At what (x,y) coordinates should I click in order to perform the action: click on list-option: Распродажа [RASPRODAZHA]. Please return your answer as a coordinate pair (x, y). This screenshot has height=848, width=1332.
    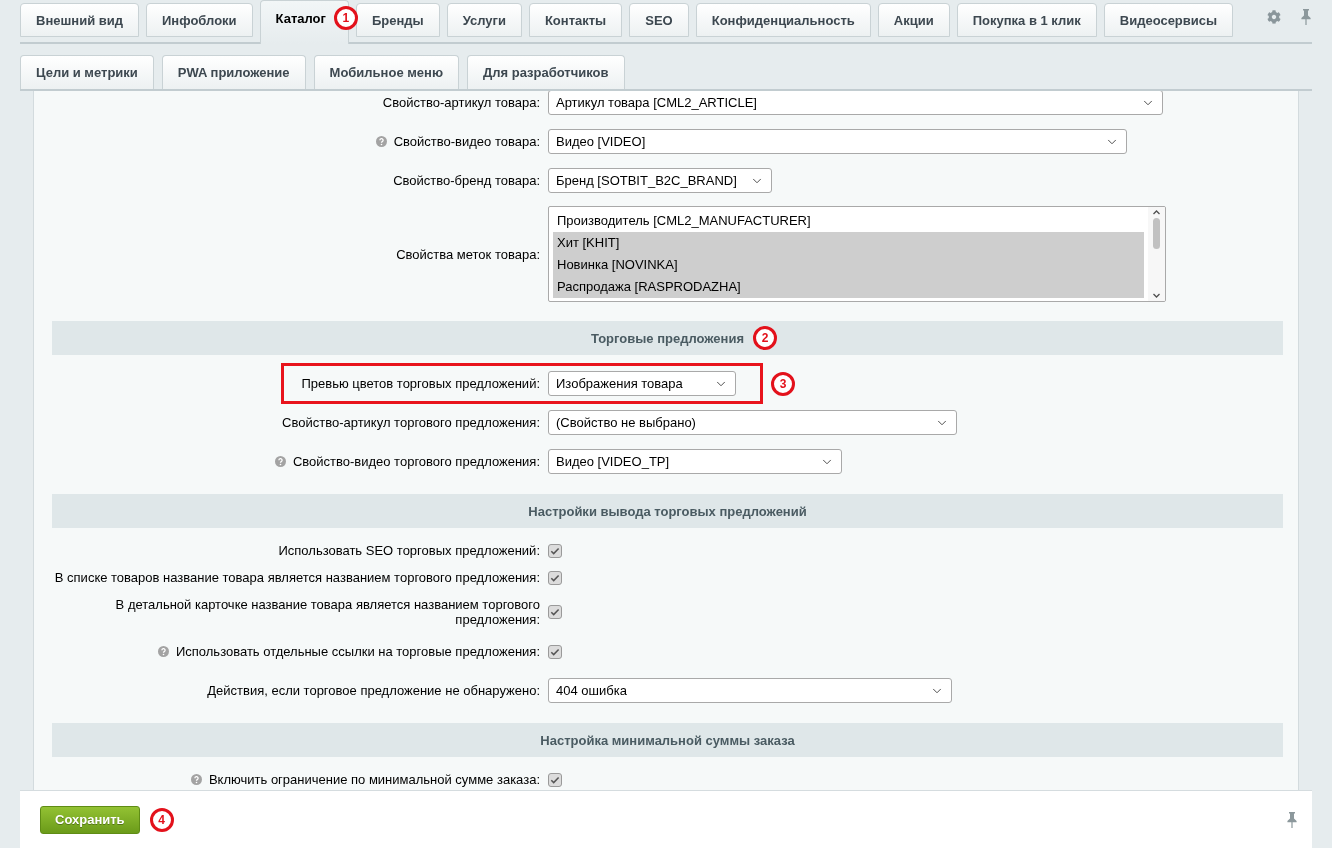
    Looking at the image, I should click on (848, 287).